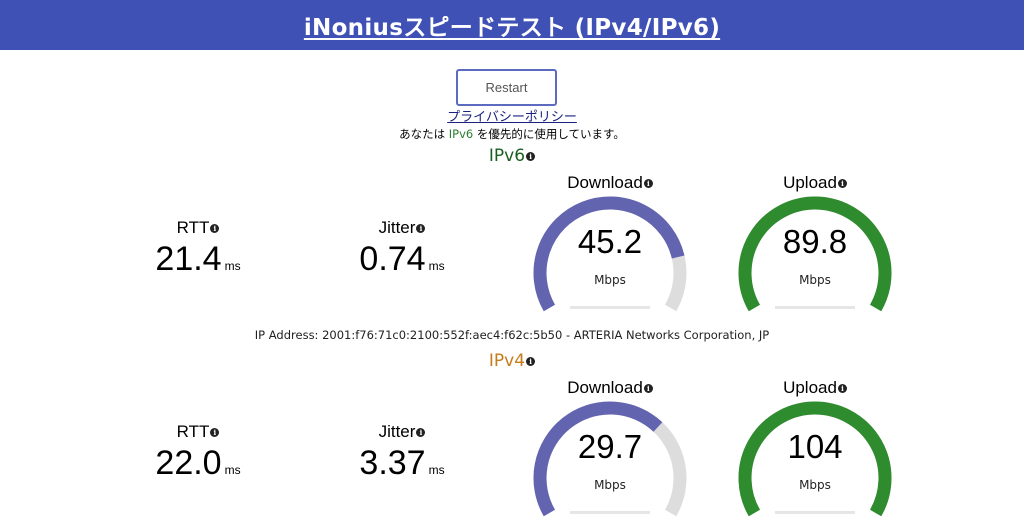  Describe the element at coordinates (507, 361) in the screenshot. I see `ipv4-title-text: IPv4` at that location.